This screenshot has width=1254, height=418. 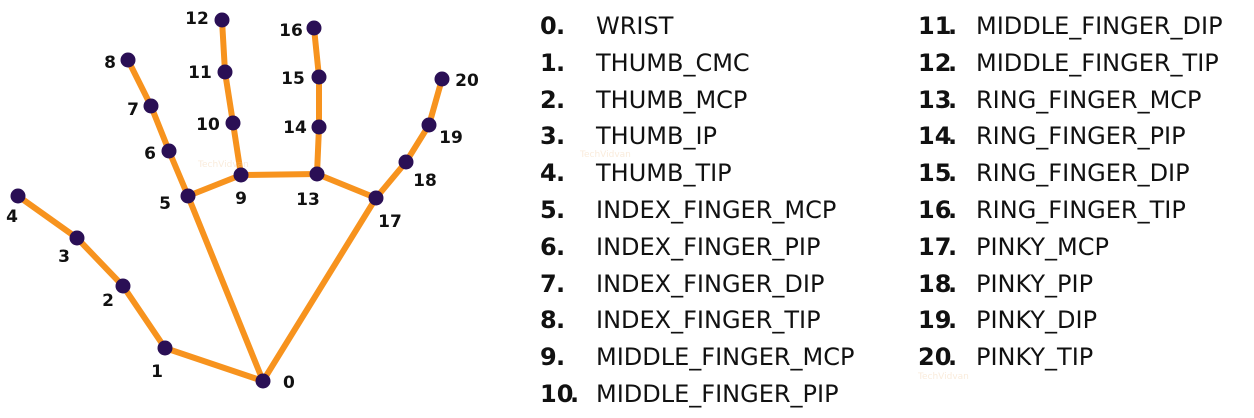 What do you see at coordinates (1097, 62) in the screenshot?
I see `legend-name: MIDDLE_FINGER_TIP` at bounding box center [1097, 62].